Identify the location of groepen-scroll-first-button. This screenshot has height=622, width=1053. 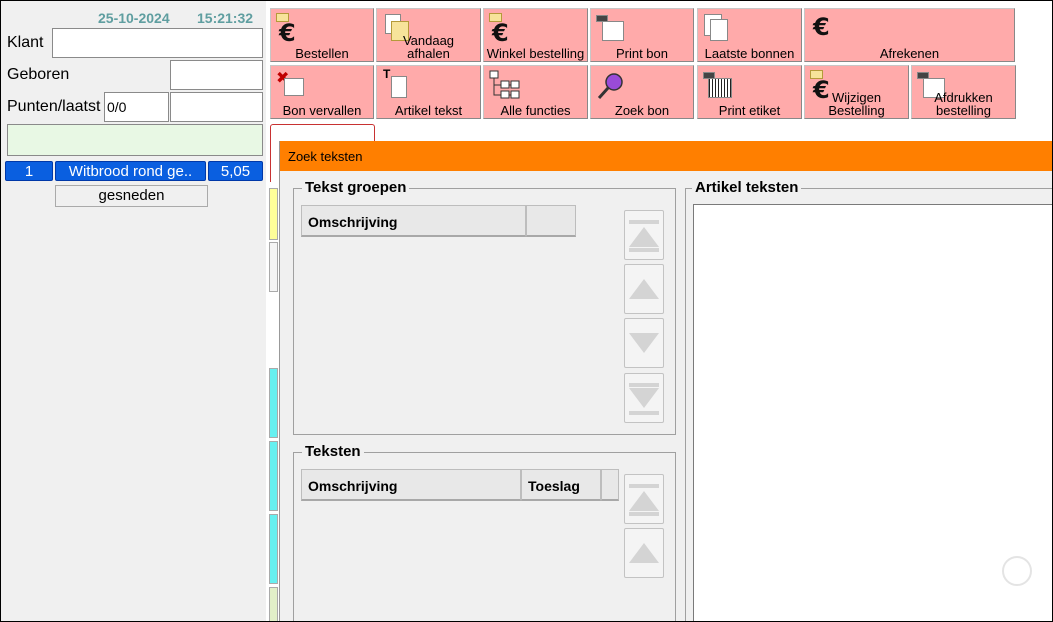
(644, 235).